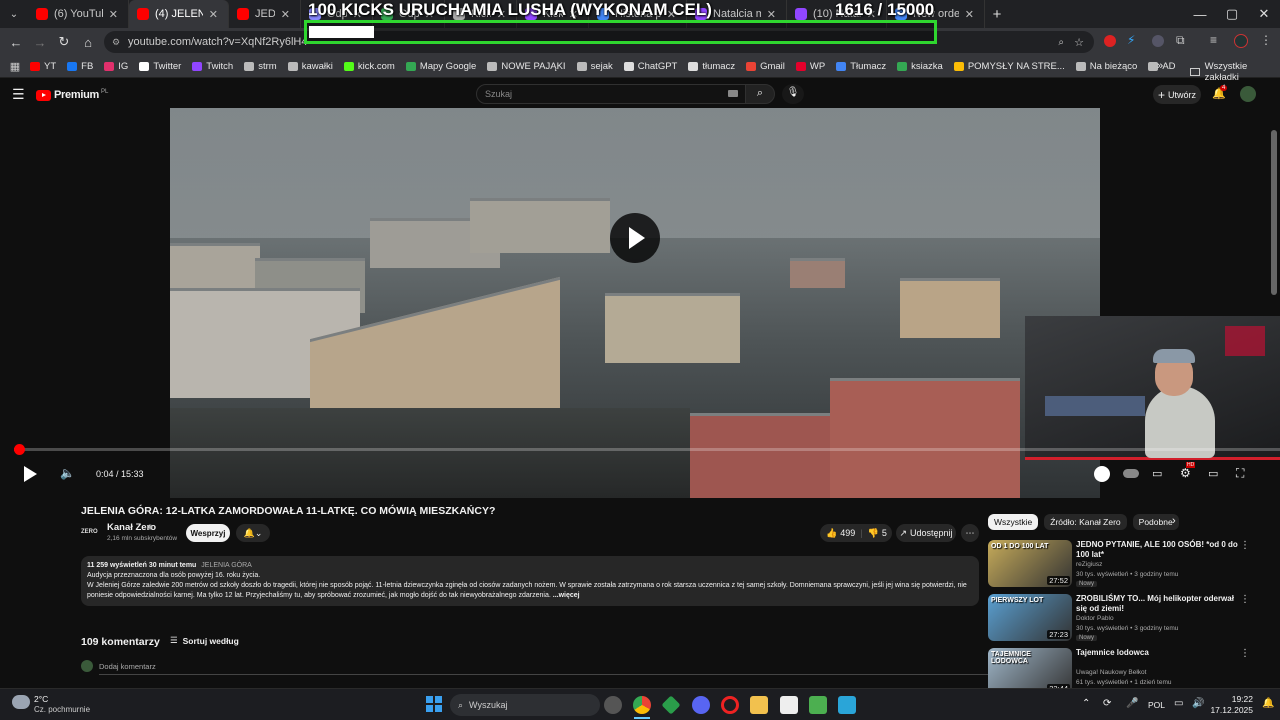 This screenshot has width=1280, height=720. I want to click on profile-extension-icon, so click(1158, 41).